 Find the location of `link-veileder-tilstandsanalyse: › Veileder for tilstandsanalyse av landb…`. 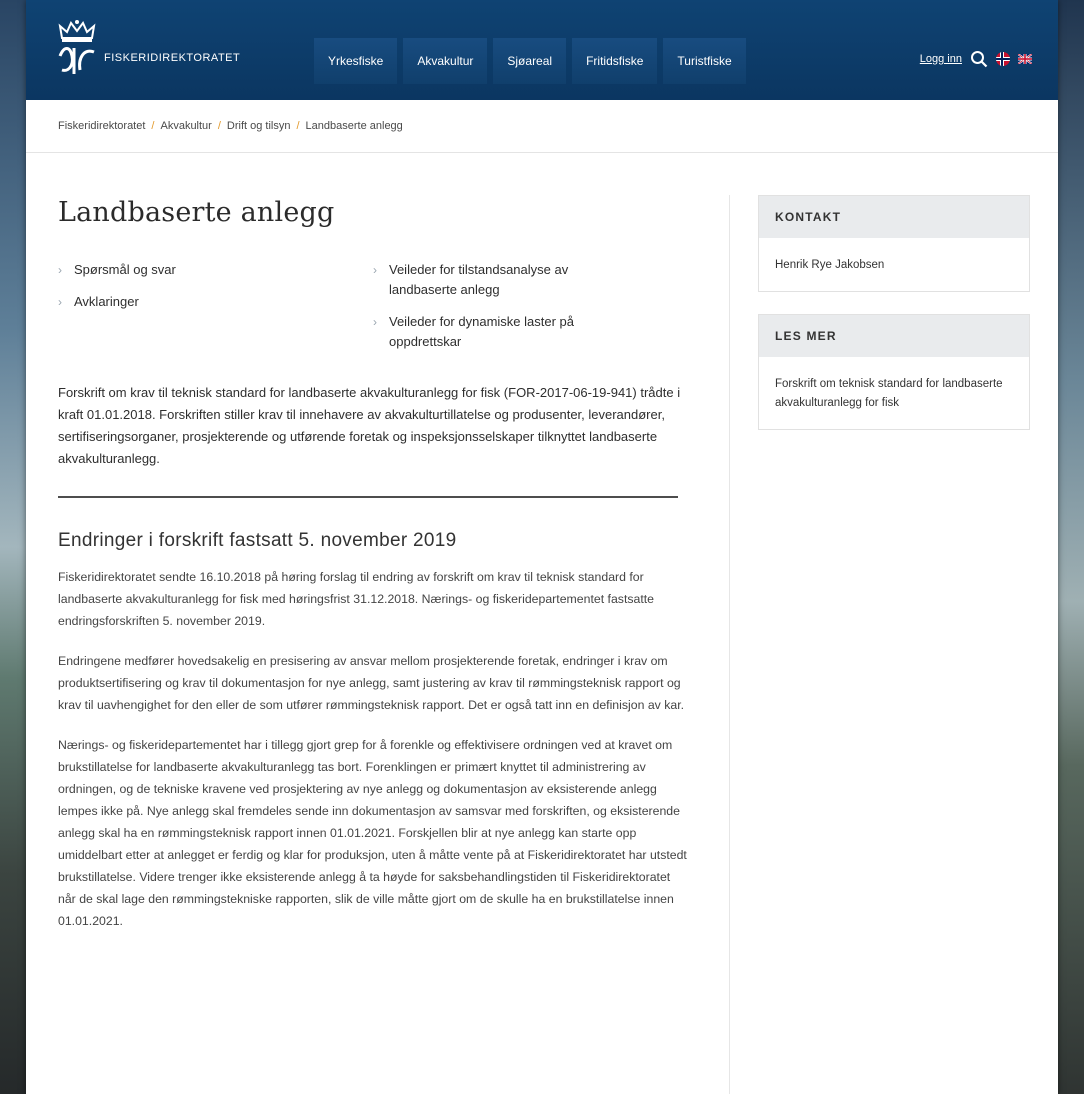

link-veileder-tilstandsanalyse: › Veileder for tilstandsanalyse av landb… is located at coordinates (530, 280).